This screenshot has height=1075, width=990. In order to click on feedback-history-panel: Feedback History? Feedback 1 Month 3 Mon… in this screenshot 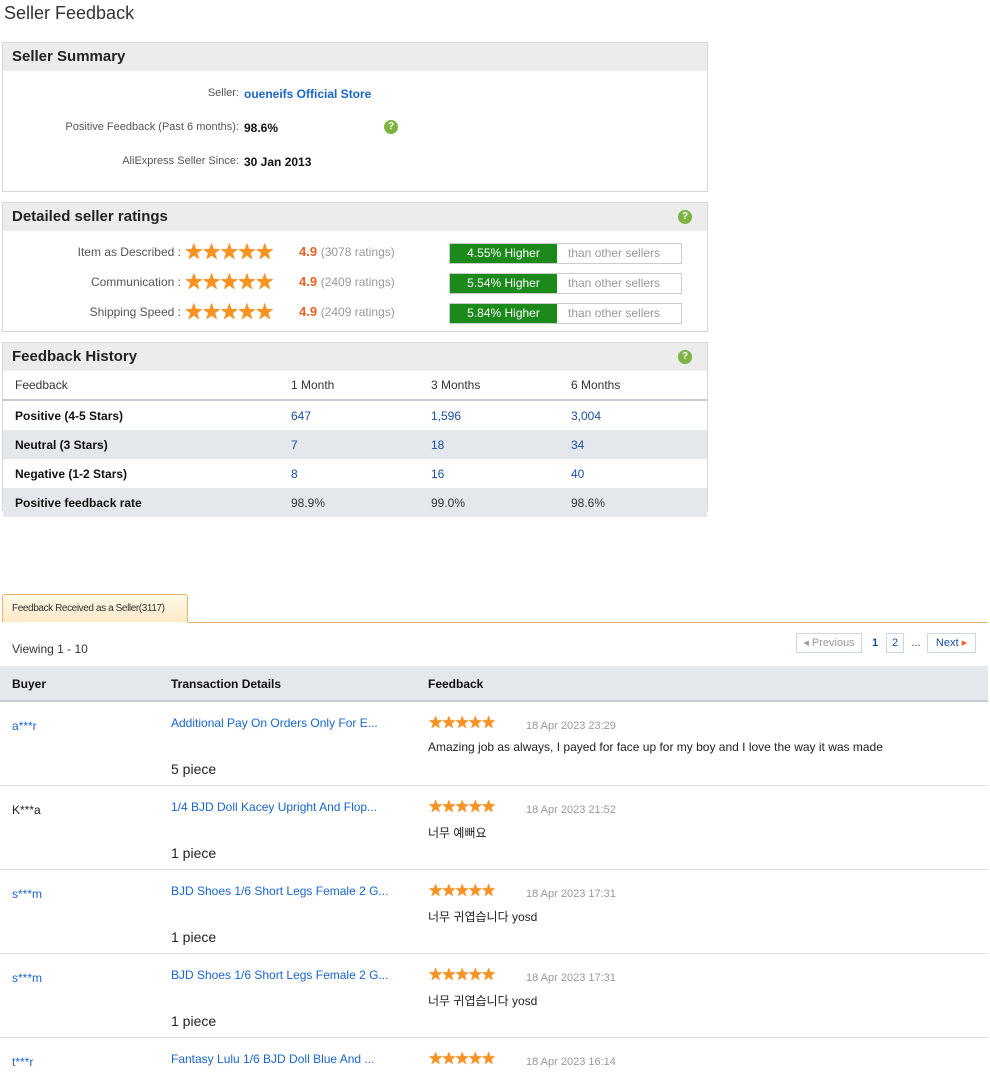, I will do `click(355, 429)`.